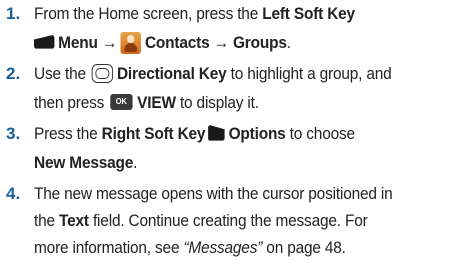 The image size is (469, 267). I want to click on new-message-label: New Message, so click(84, 162).